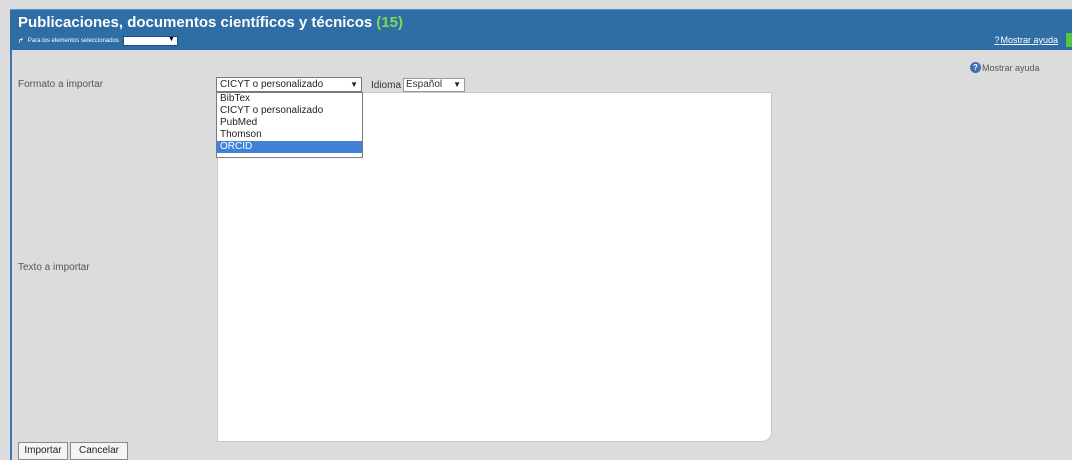 The height and width of the screenshot is (460, 1072). What do you see at coordinates (289, 99) in the screenshot?
I see `format-option: BibTex` at bounding box center [289, 99].